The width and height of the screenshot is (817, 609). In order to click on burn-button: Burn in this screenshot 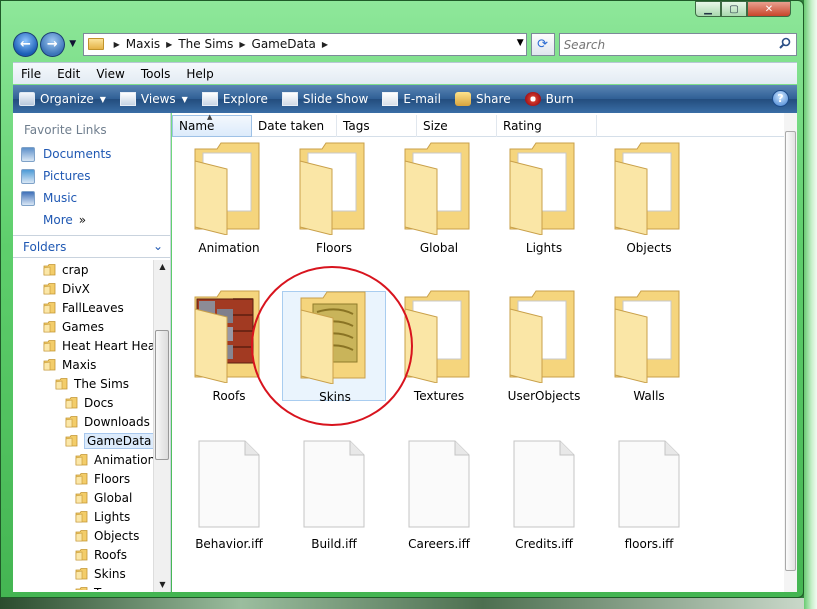, I will do `click(549, 99)`.